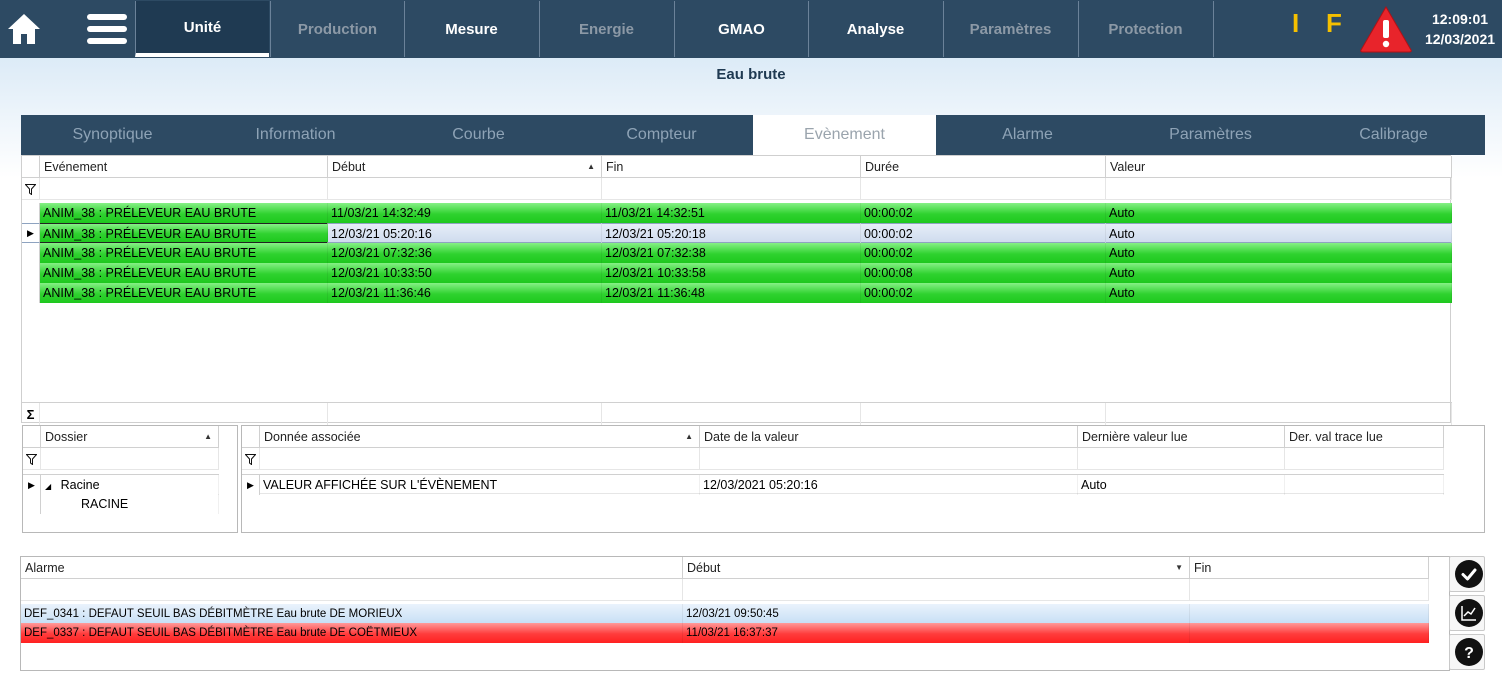 This screenshot has width=1502, height=674. What do you see at coordinates (875, 29) in the screenshot?
I see `nav-tab-analyse: Analyse` at bounding box center [875, 29].